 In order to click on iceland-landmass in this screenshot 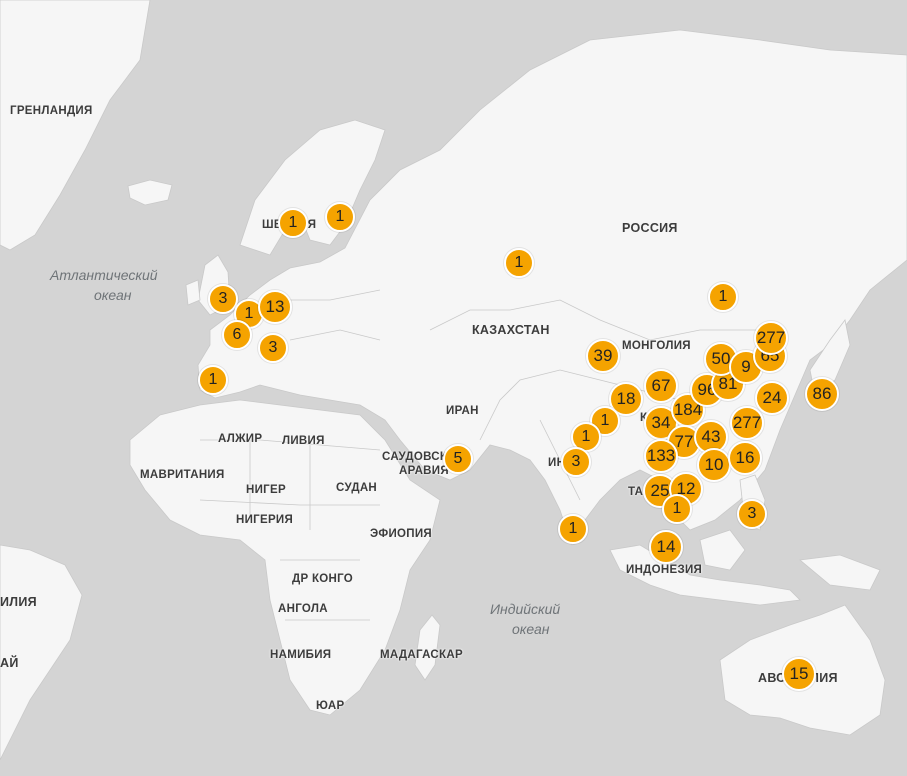, I will do `click(150, 192)`.